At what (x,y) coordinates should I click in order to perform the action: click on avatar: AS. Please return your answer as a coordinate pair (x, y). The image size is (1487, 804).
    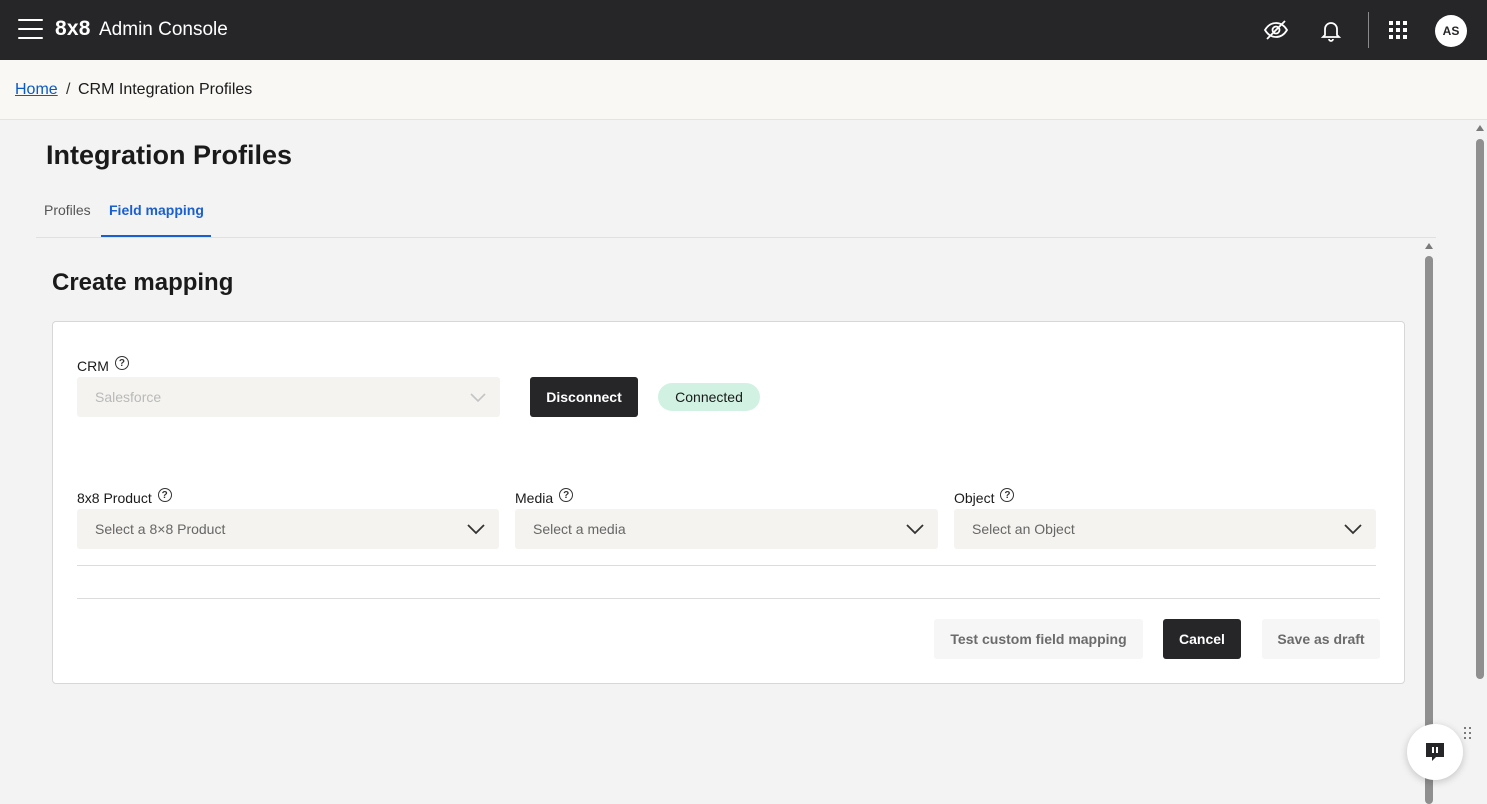
    Looking at the image, I should click on (1451, 31).